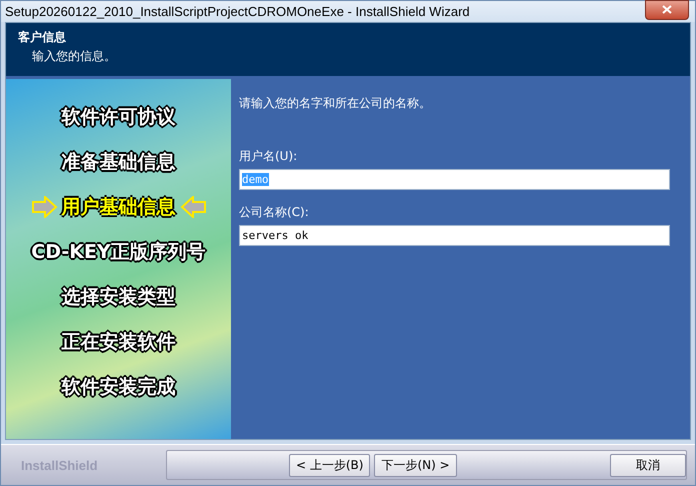 The height and width of the screenshot is (486, 696). I want to click on step-label: CD-KEY正版序列号, so click(118, 252).